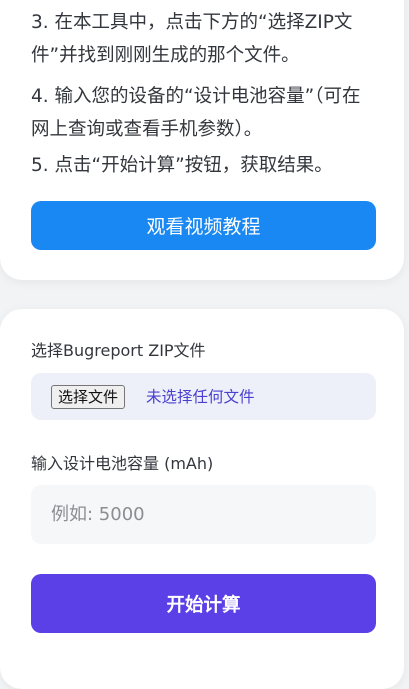 Image resolution: width=409 pixels, height=689 pixels. Describe the element at coordinates (203, 603) in the screenshot. I see `start-calculation-button: 开始计算` at that location.